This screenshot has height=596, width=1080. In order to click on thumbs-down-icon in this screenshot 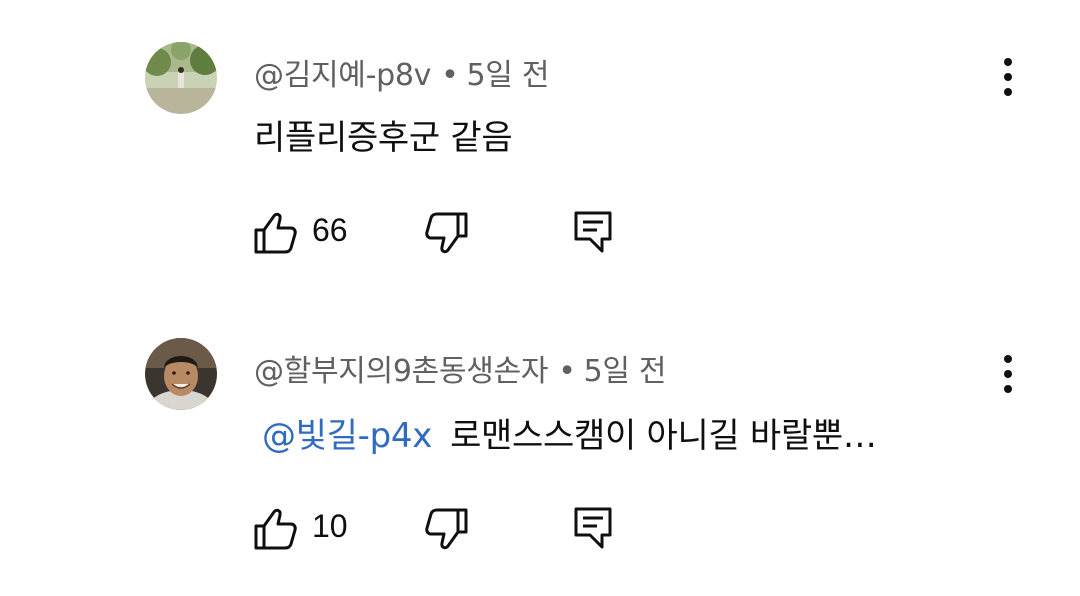, I will do `click(446, 529)`.